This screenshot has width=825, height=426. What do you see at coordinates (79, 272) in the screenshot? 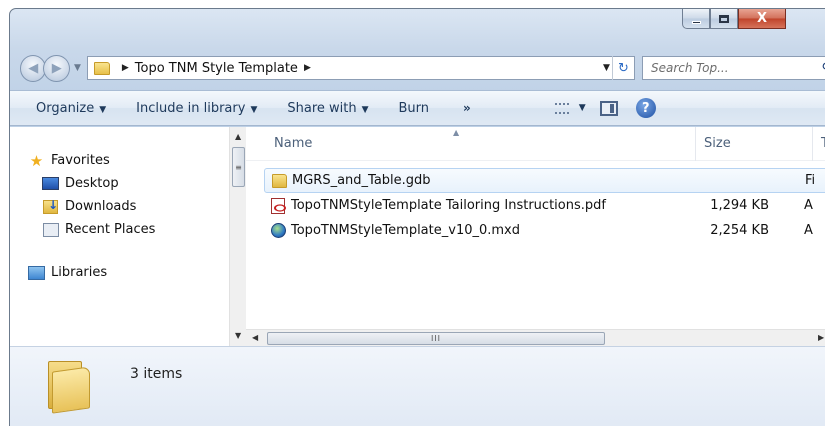
I see `nav-label: Libraries` at bounding box center [79, 272].